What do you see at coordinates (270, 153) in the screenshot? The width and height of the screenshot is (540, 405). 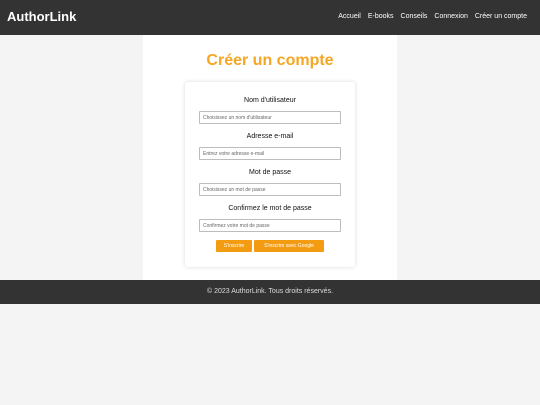 I see `email-input` at bounding box center [270, 153].